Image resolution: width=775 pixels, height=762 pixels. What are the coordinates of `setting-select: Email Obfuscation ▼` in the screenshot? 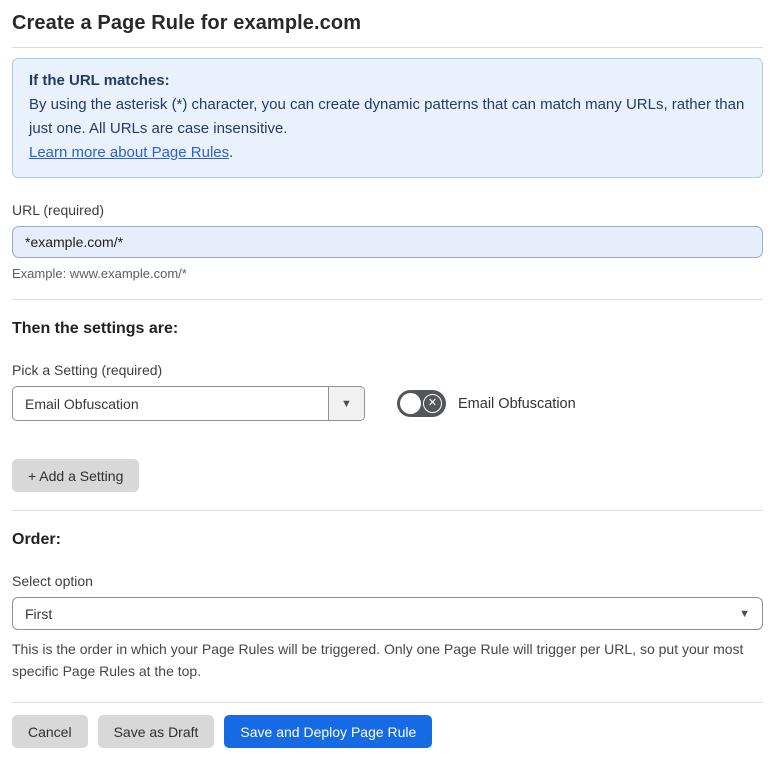 It's located at (188, 403).